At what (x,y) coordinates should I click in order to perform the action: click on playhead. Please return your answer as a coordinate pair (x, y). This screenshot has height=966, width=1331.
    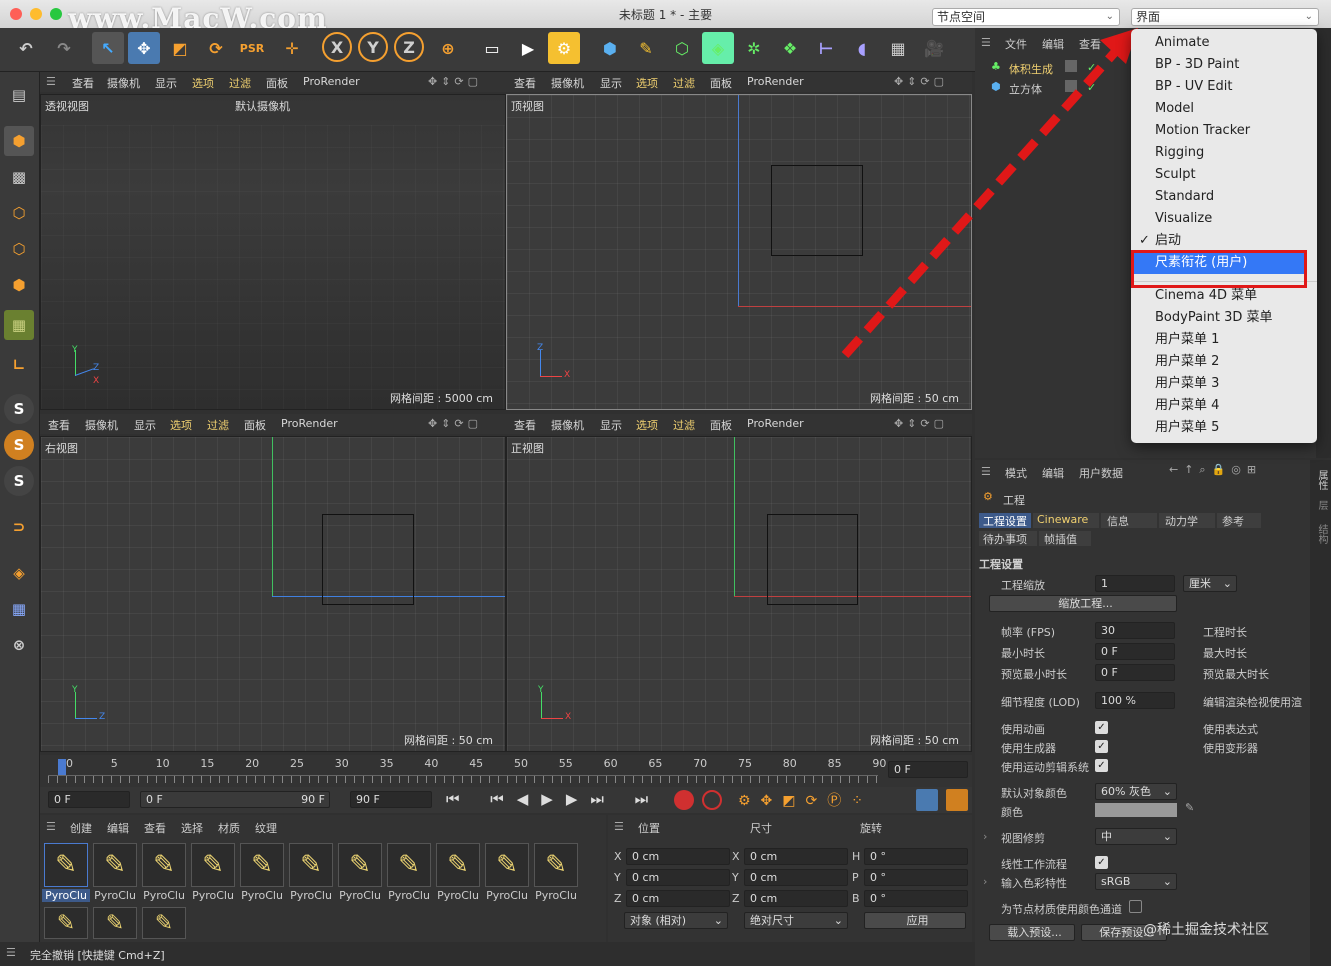
    Looking at the image, I should click on (62, 767).